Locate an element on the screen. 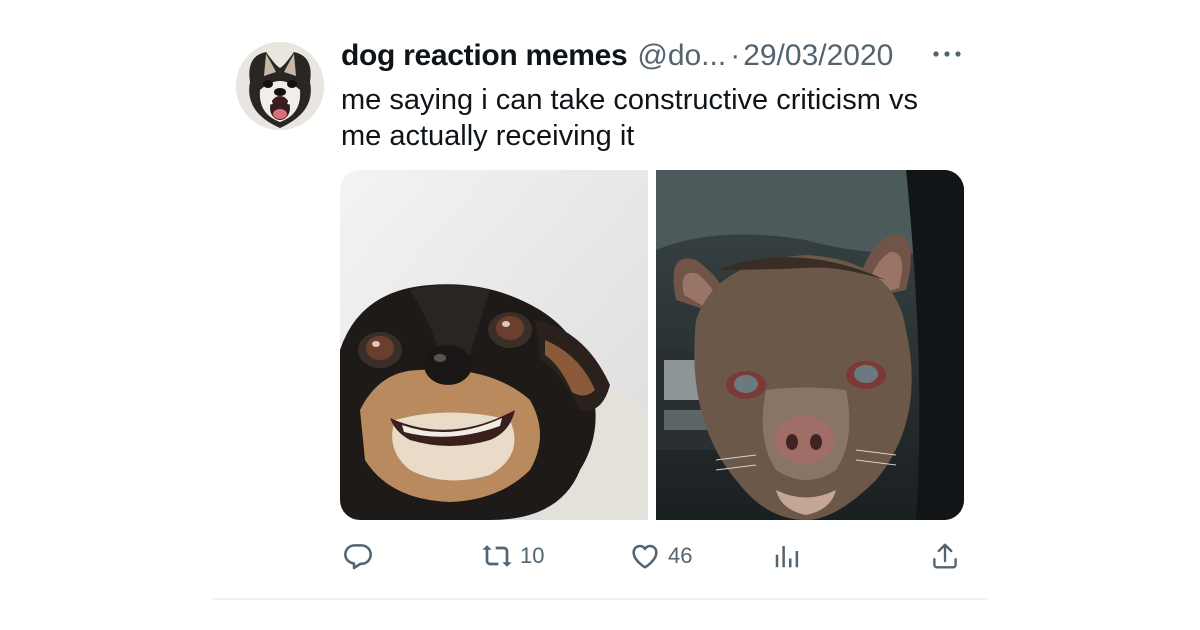  tweet-actions: 10 46 is located at coordinates (652, 556).